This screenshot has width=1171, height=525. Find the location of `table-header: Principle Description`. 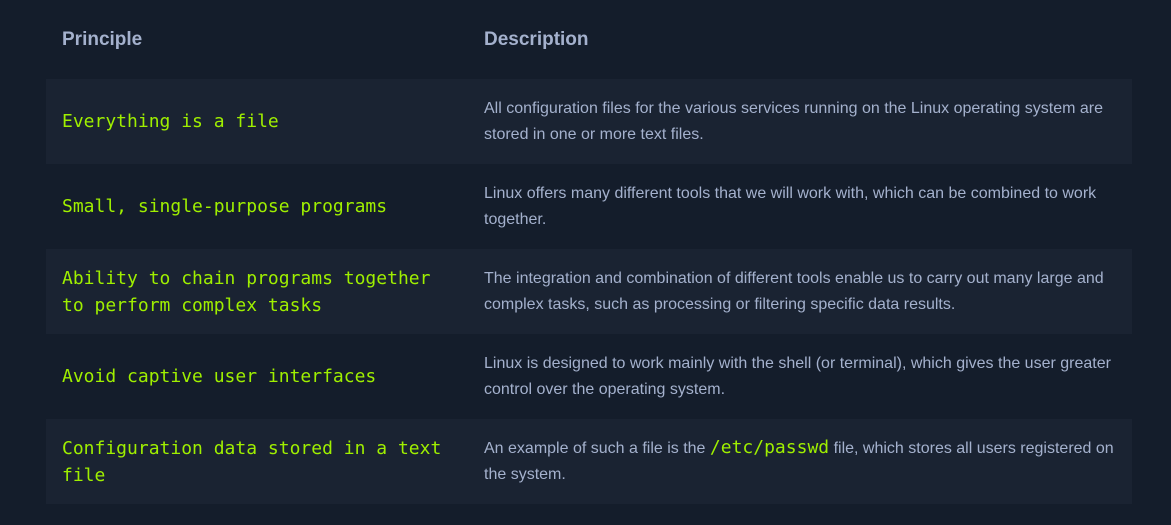

table-header: Principle Description is located at coordinates (589, 39).